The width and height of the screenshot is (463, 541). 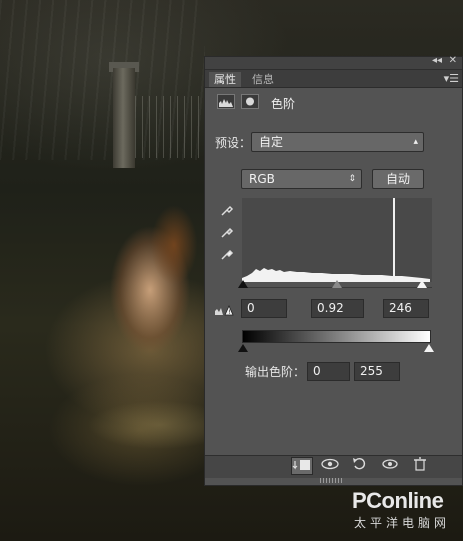 What do you see at coordinates (333, 79) in the screenshot?
I see `tab-bar: 属性 信息 ▾☰` at bounding box center [333, 79].